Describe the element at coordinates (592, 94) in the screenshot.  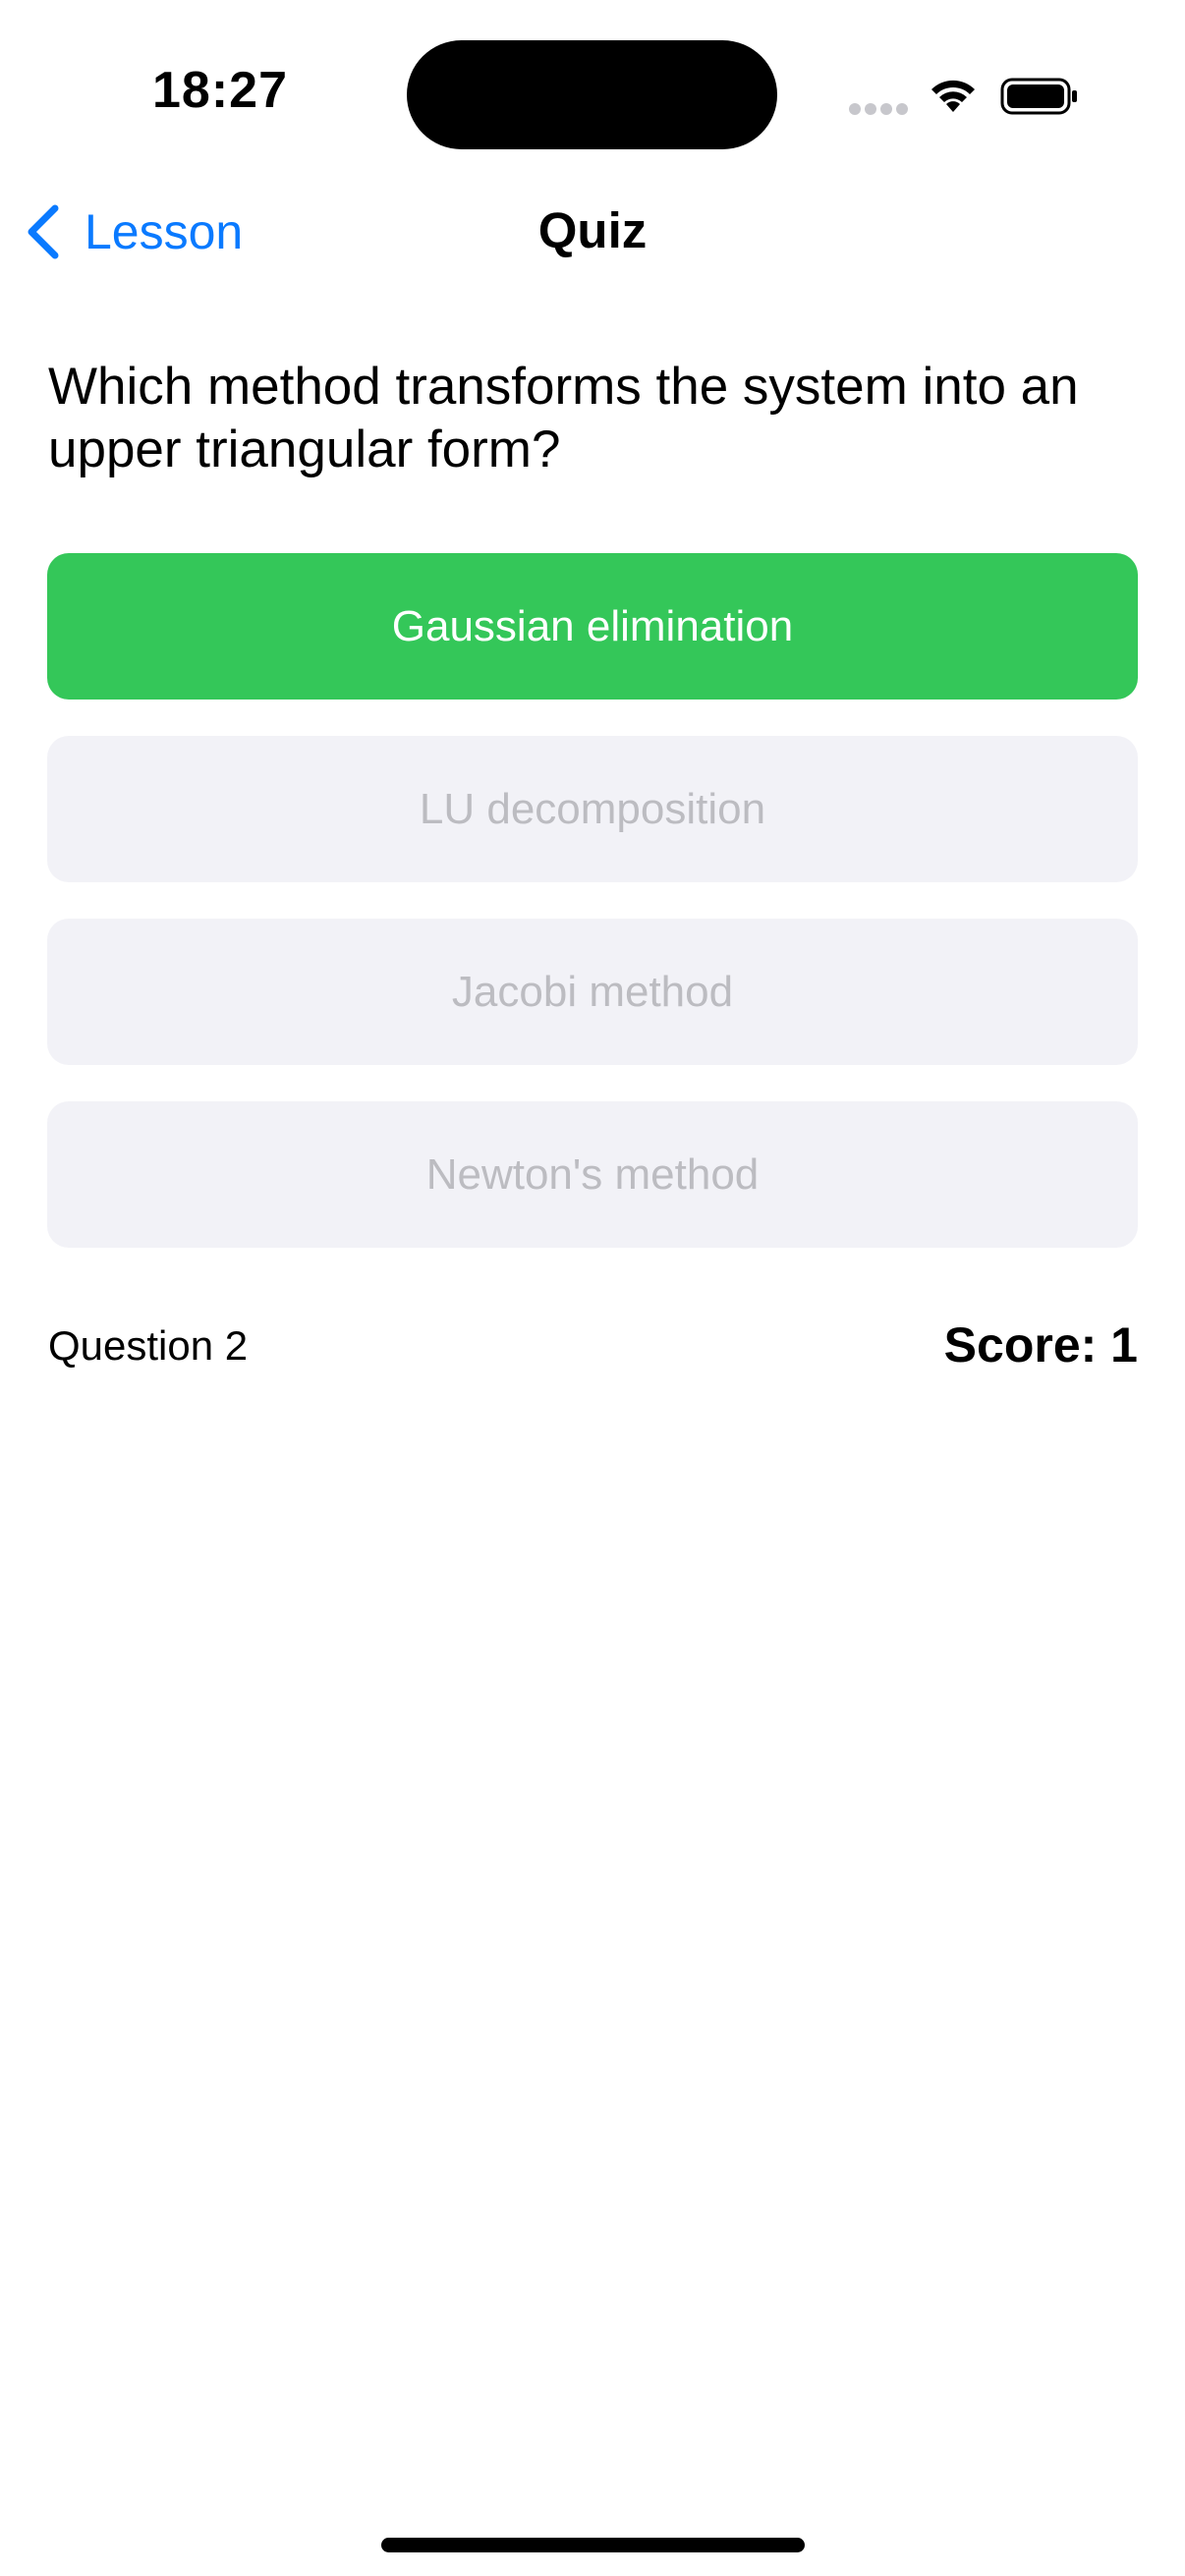
I see `dynamic-island` at that location.